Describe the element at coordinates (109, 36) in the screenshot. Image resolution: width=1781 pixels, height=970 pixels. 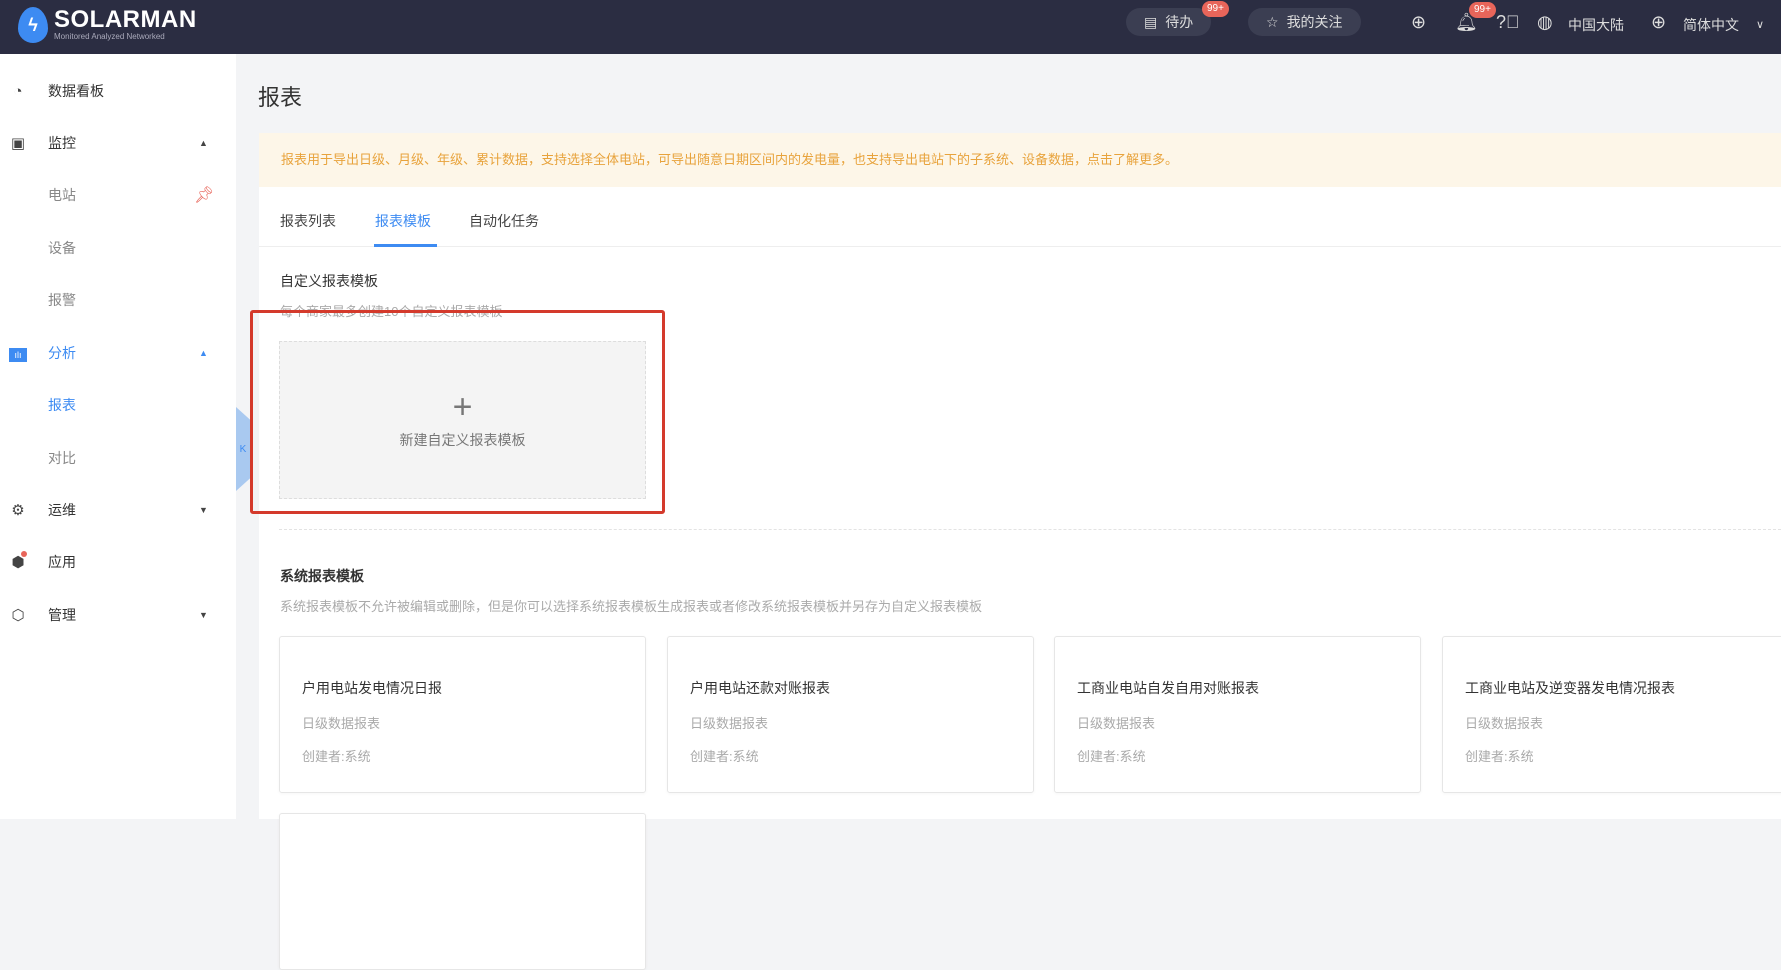
I see `brand-tagline: Monitored Analyzed Networked` at that location.